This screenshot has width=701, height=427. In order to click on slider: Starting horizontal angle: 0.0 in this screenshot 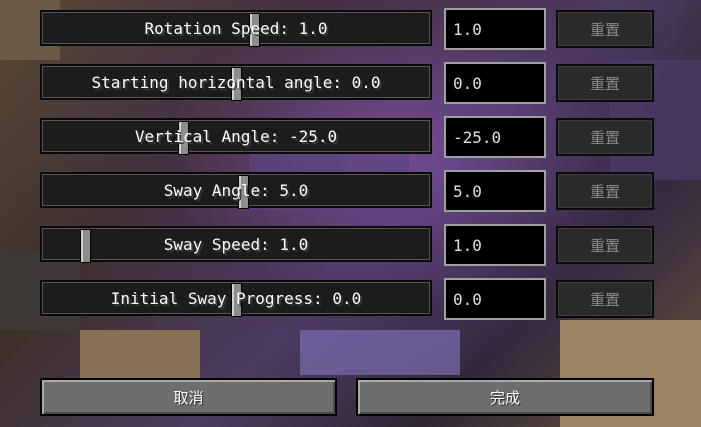, I will do `click(236, 82)`.